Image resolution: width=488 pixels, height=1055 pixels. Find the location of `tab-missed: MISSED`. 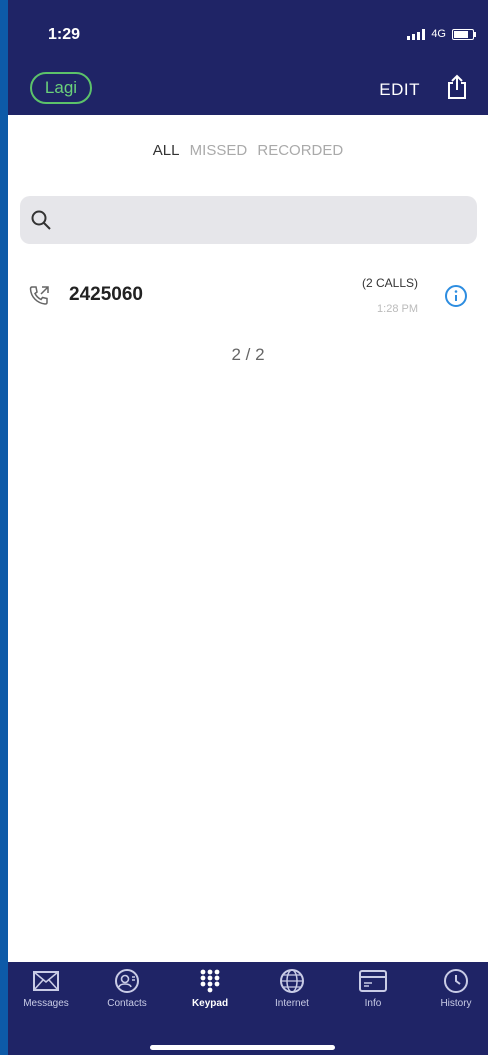

tab-missed: MISSED is located at coordinates (219, 150).